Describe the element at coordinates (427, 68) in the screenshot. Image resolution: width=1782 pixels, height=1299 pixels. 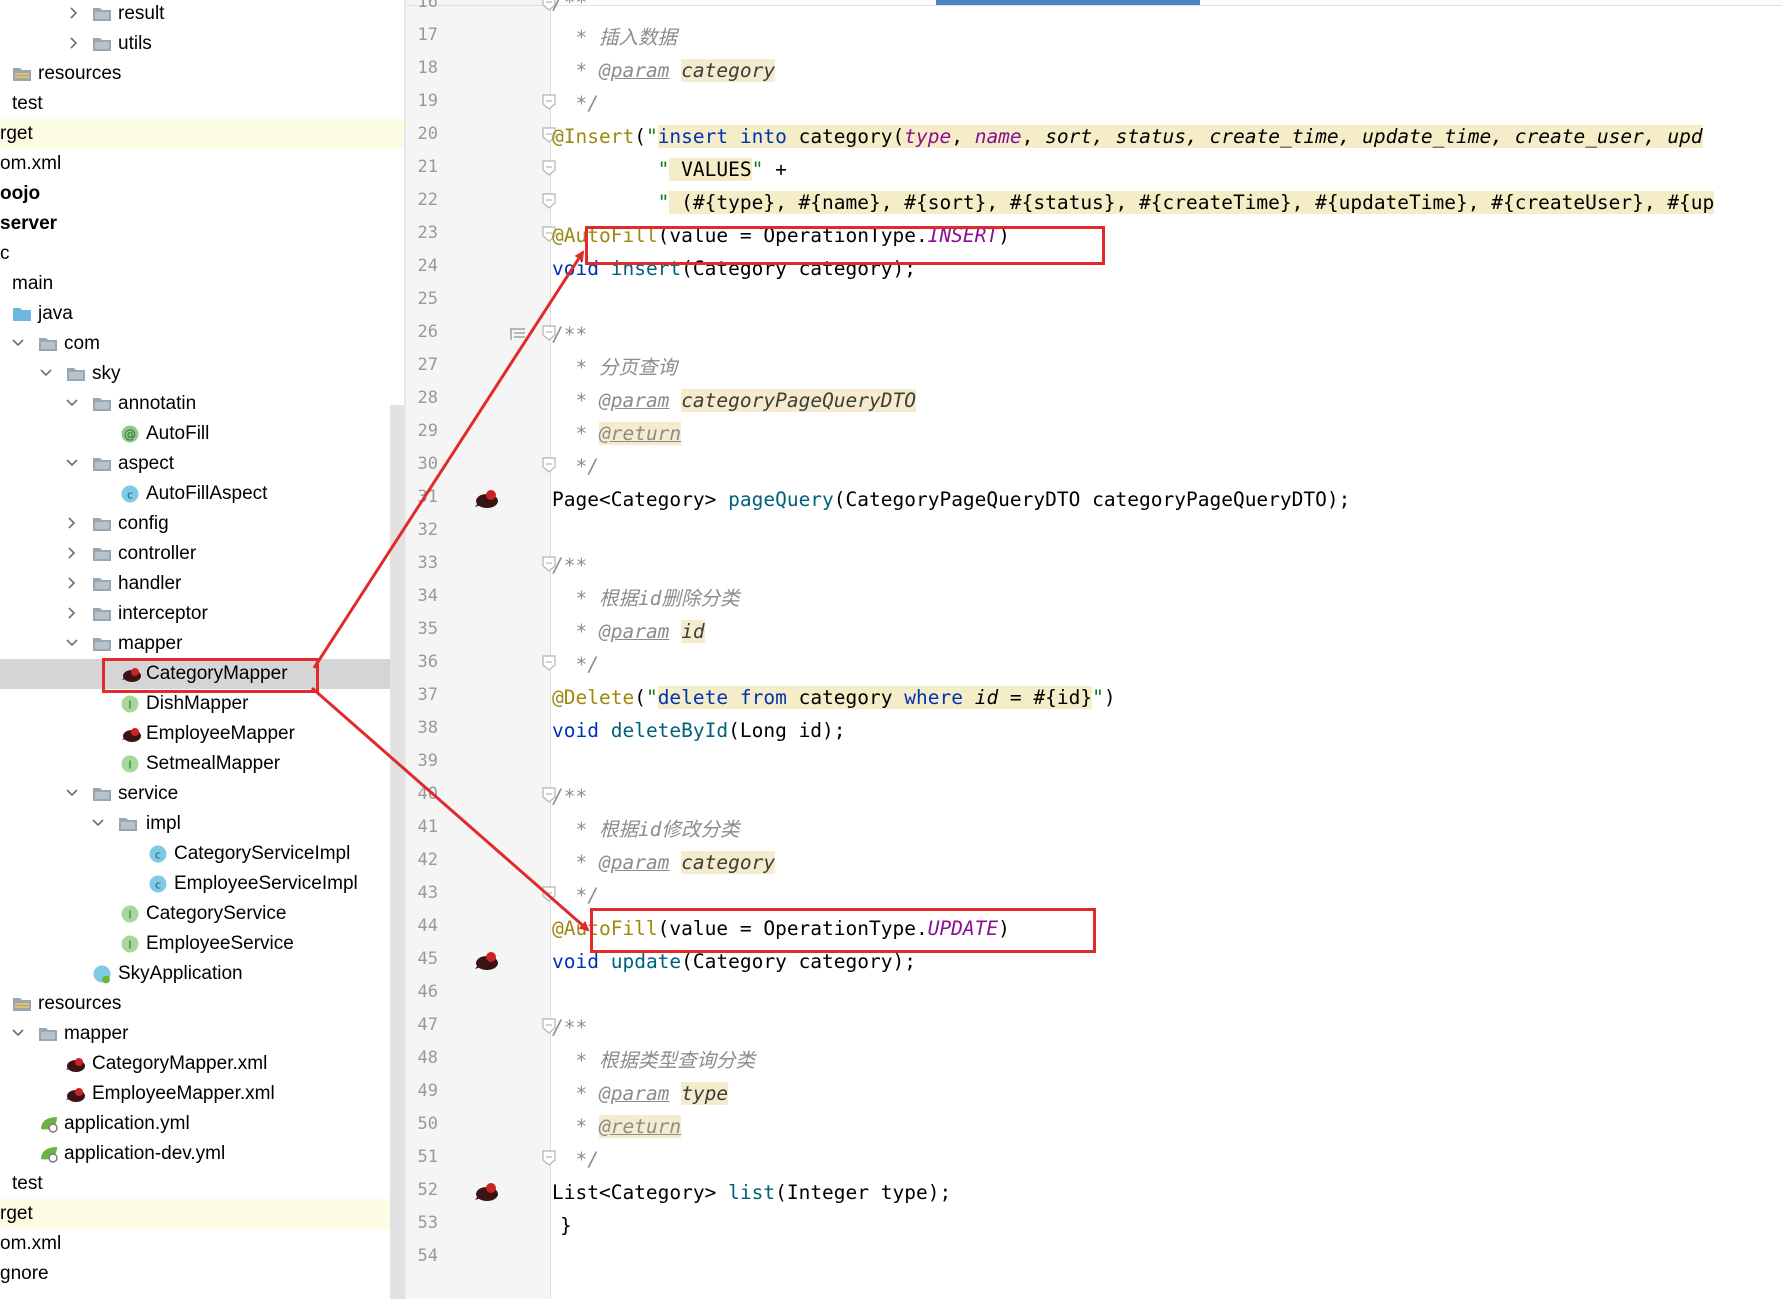
I see `line-number: 18` at that location.